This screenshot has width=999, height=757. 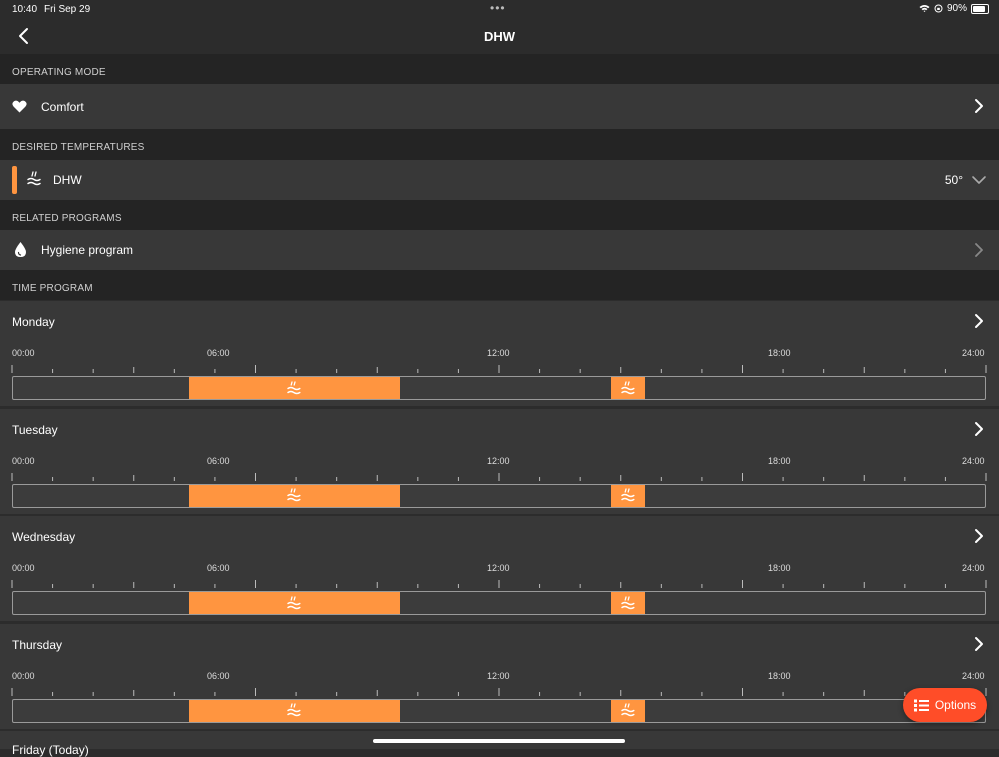 I want to click on section-header-related-programs: RELATED PROGRAMS, so click(x=499, y=215).